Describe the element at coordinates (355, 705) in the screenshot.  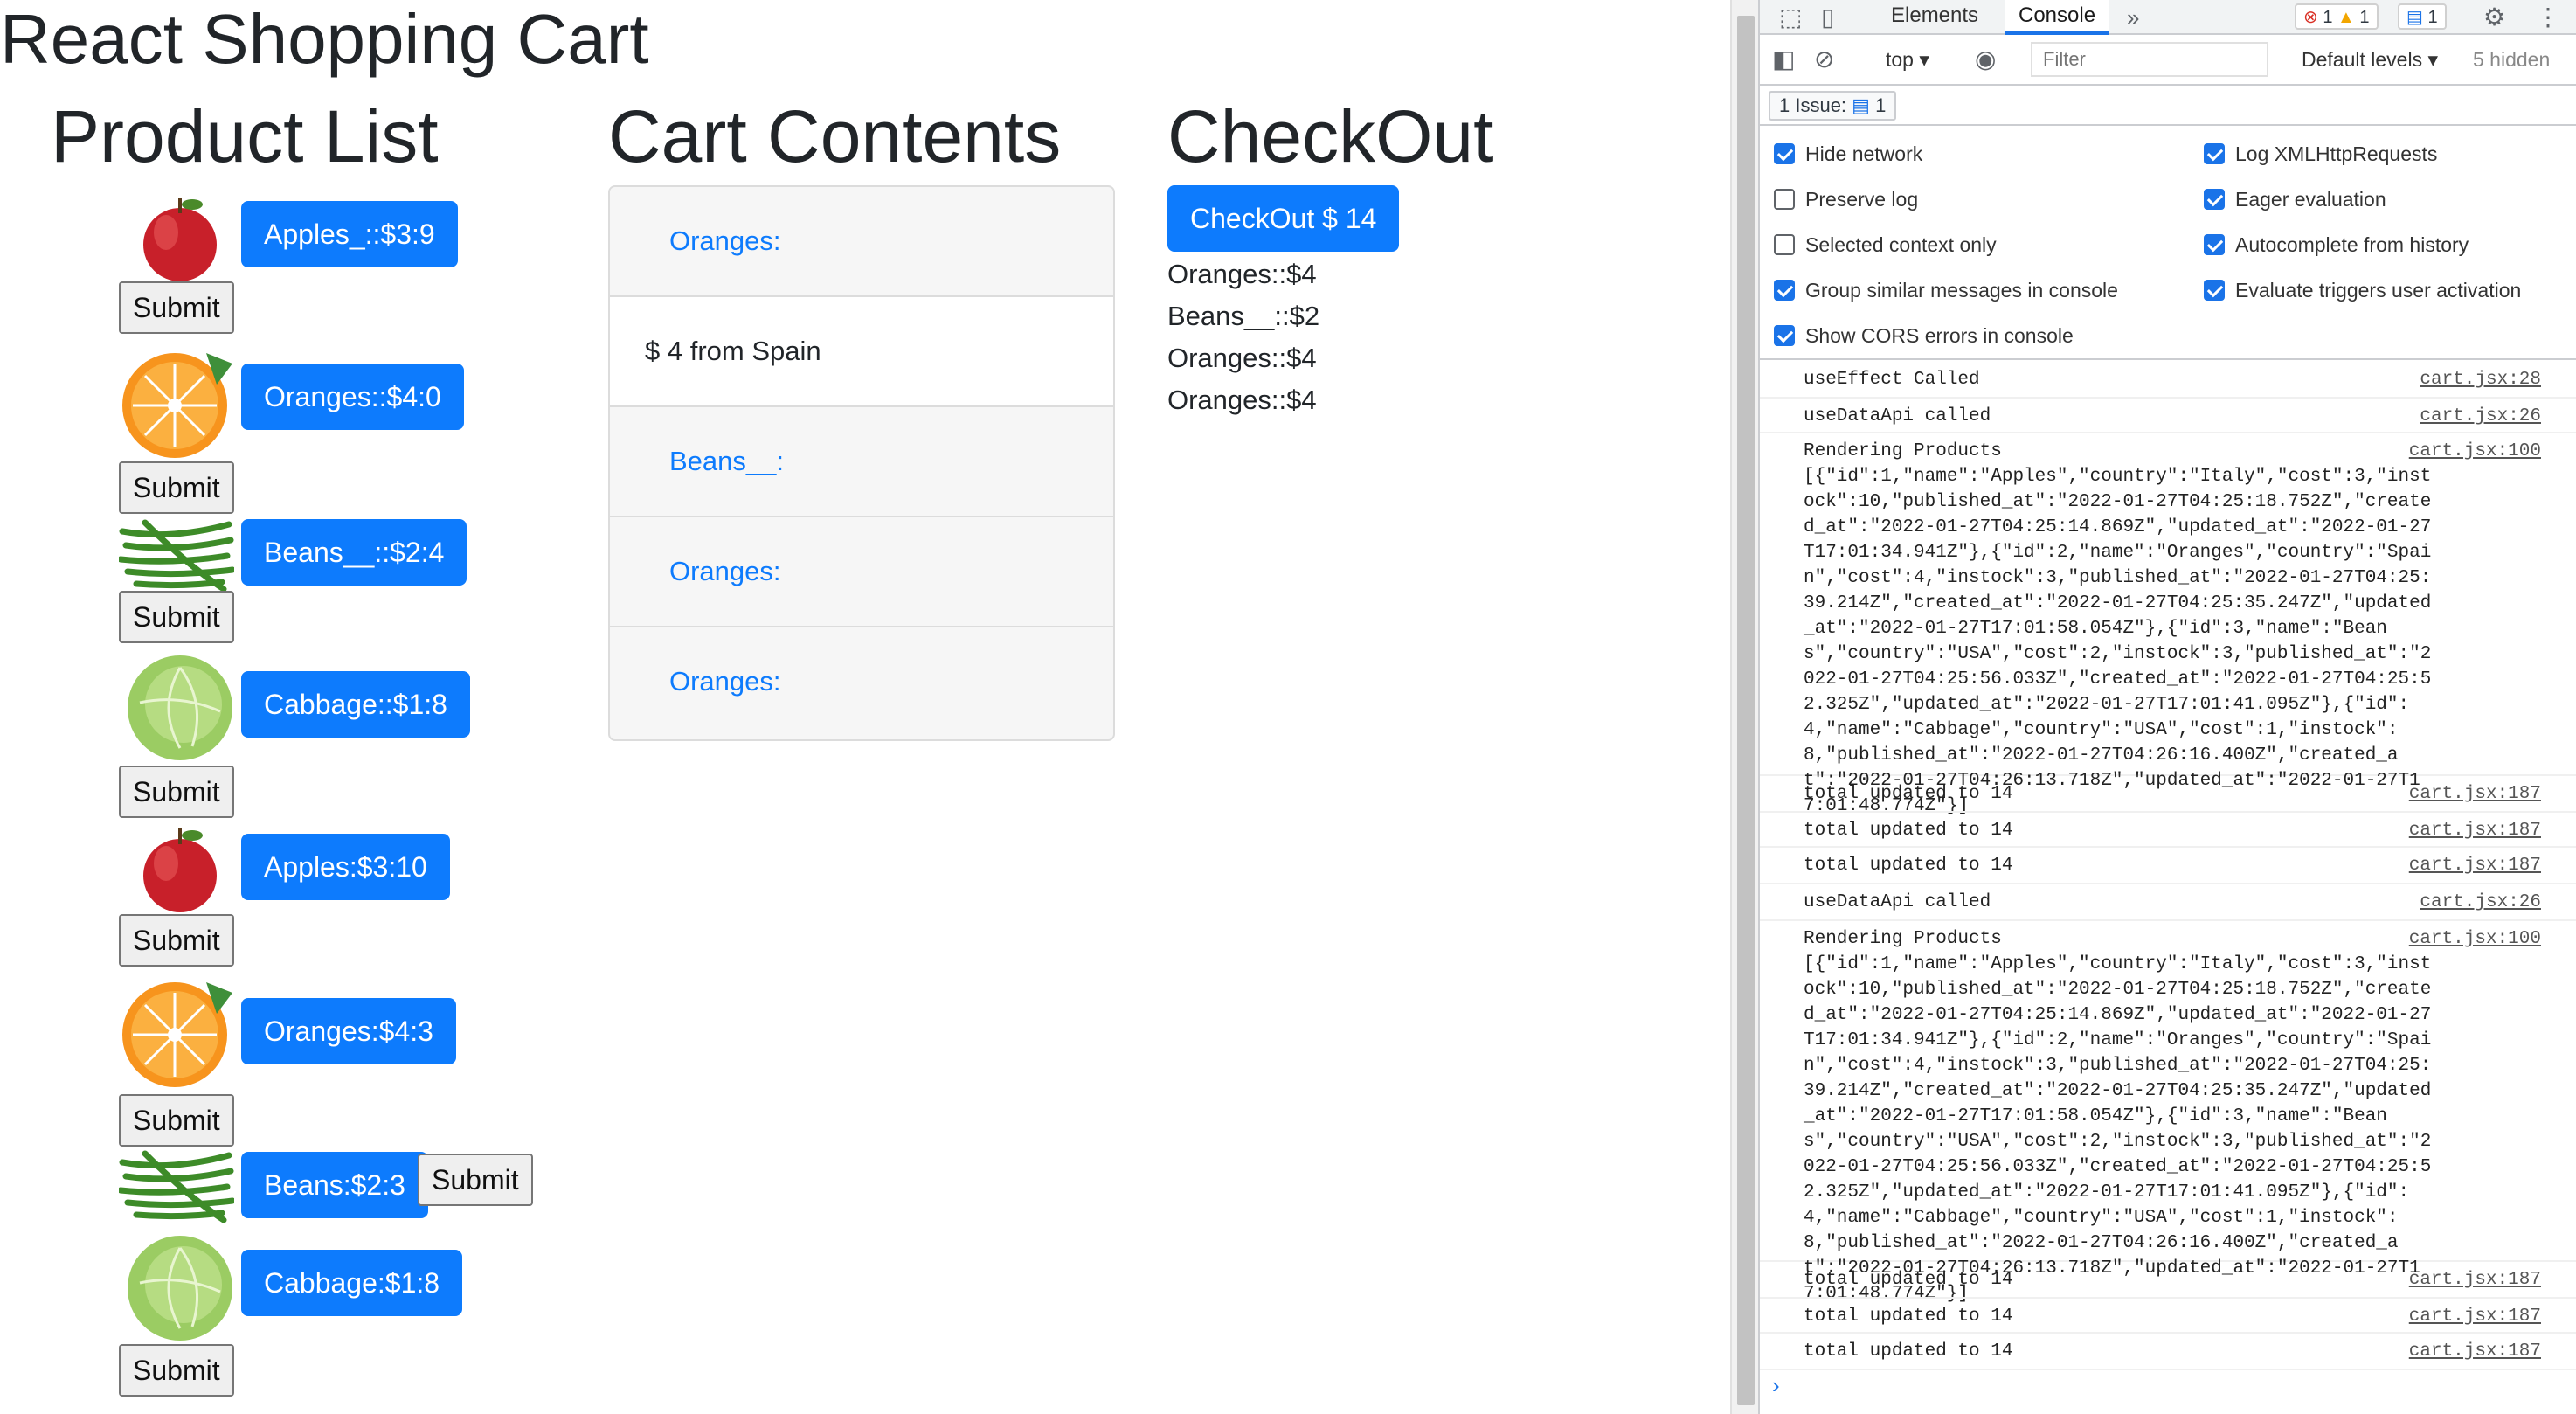
I see `product-button-cabbage: Cabbage::$1:8` at that location.